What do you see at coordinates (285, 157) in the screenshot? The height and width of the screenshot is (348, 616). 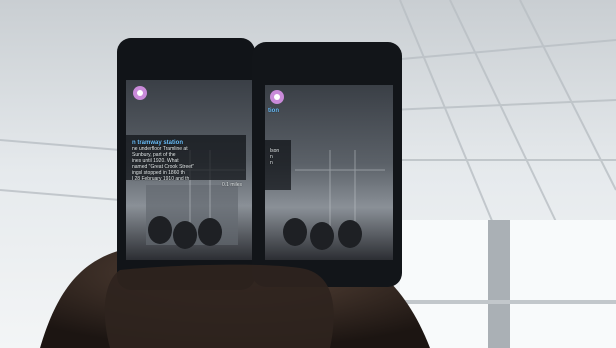 I see `right-phone-overlay-body: lson n n` at bounding box center [285, 157].